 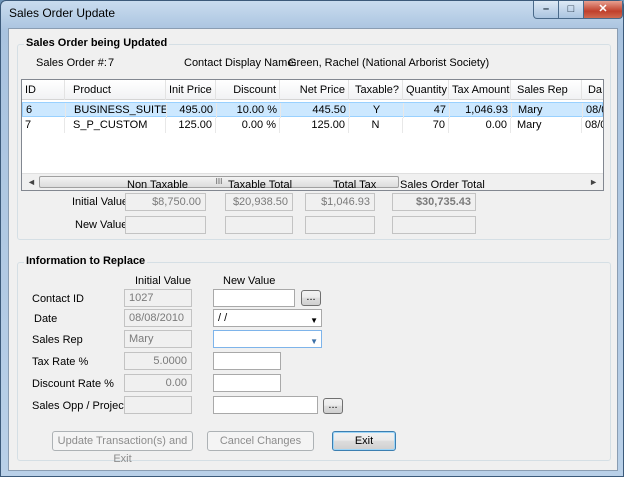 I want to click on new-taxable-total-field, so click(x=259, y=225).